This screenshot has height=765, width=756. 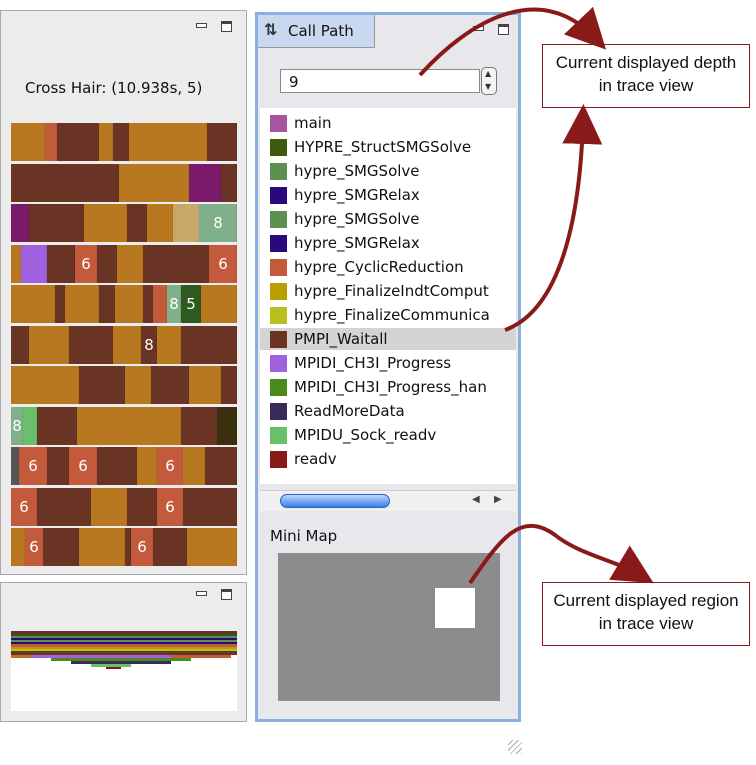 I want to click on arrow-depth-input, so click(x=512, y=41).